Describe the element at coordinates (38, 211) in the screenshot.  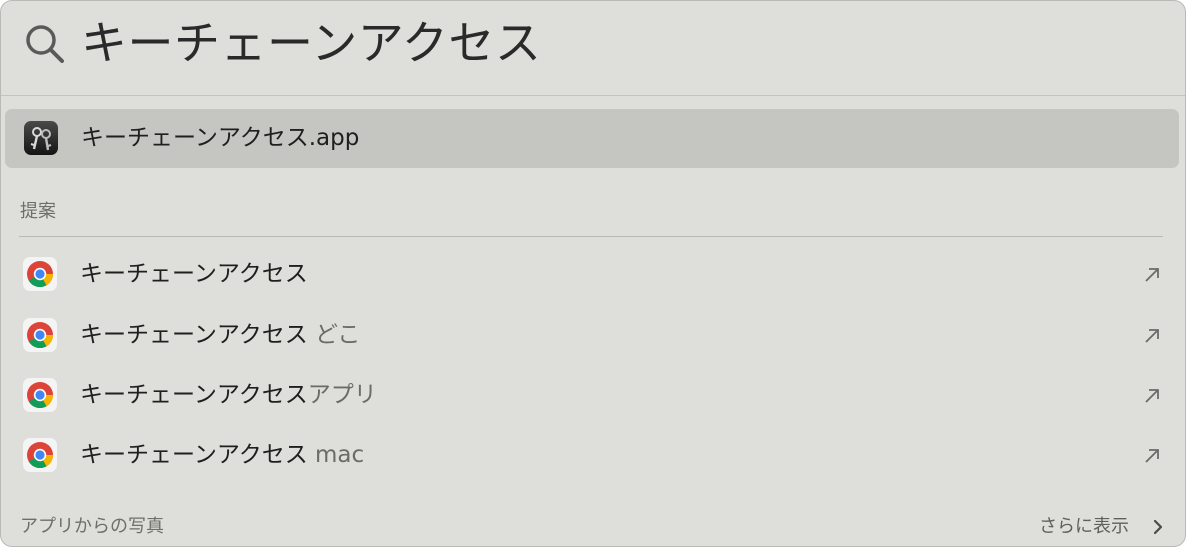
I see `section-title-suggestions: 提案` at that location.